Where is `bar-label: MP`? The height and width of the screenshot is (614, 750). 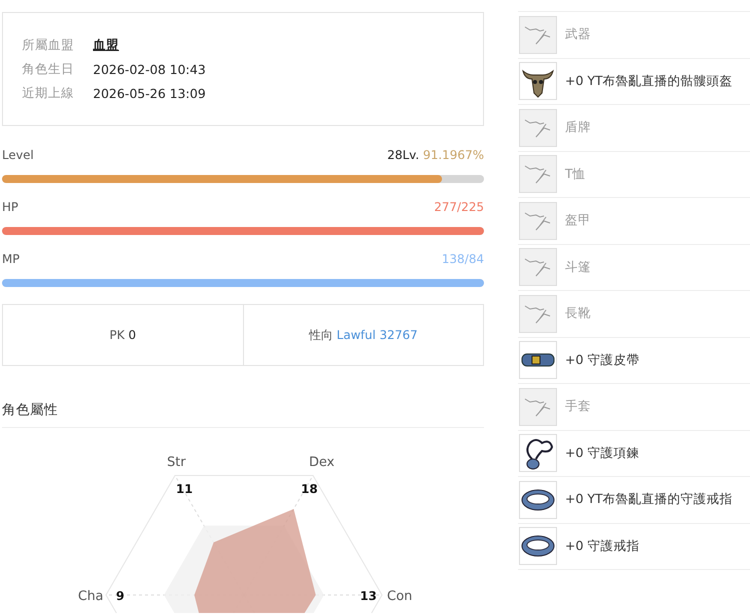 bar-label: MP is located at coordinates (11, 260).